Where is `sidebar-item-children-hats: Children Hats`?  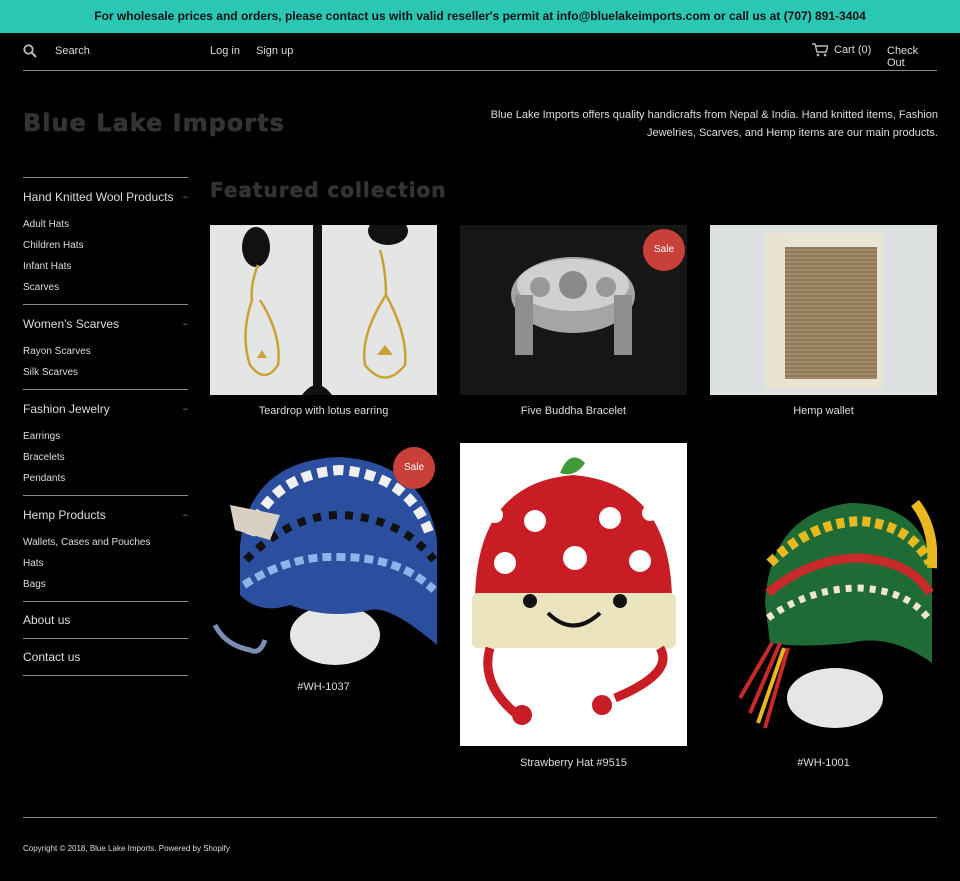
sidebar-item-children-hats: Children Hats is located at coordinates (105, 245).